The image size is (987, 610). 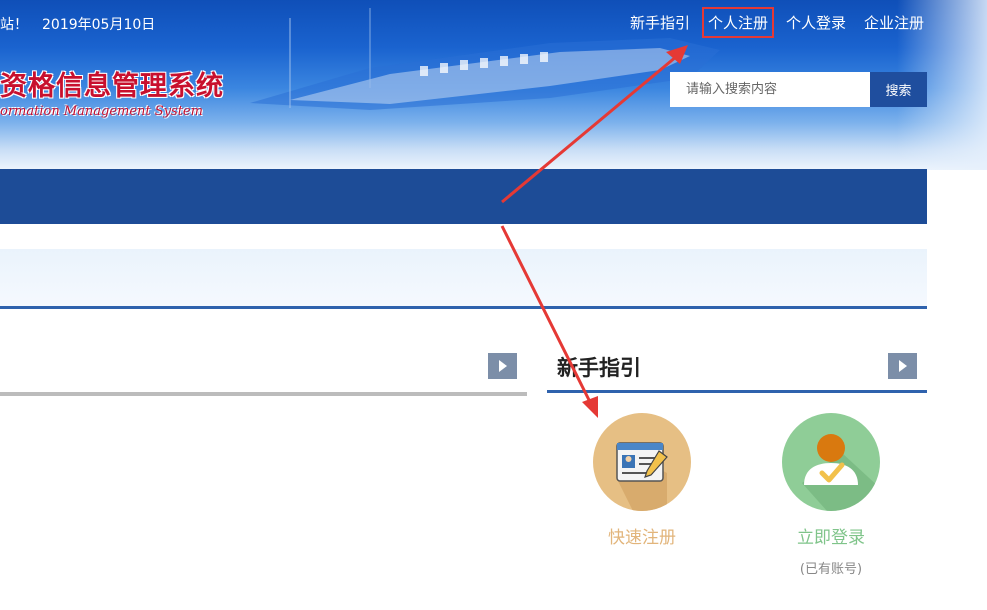 I want to click on id-card-edit-icon, so click(x=642, y=476).